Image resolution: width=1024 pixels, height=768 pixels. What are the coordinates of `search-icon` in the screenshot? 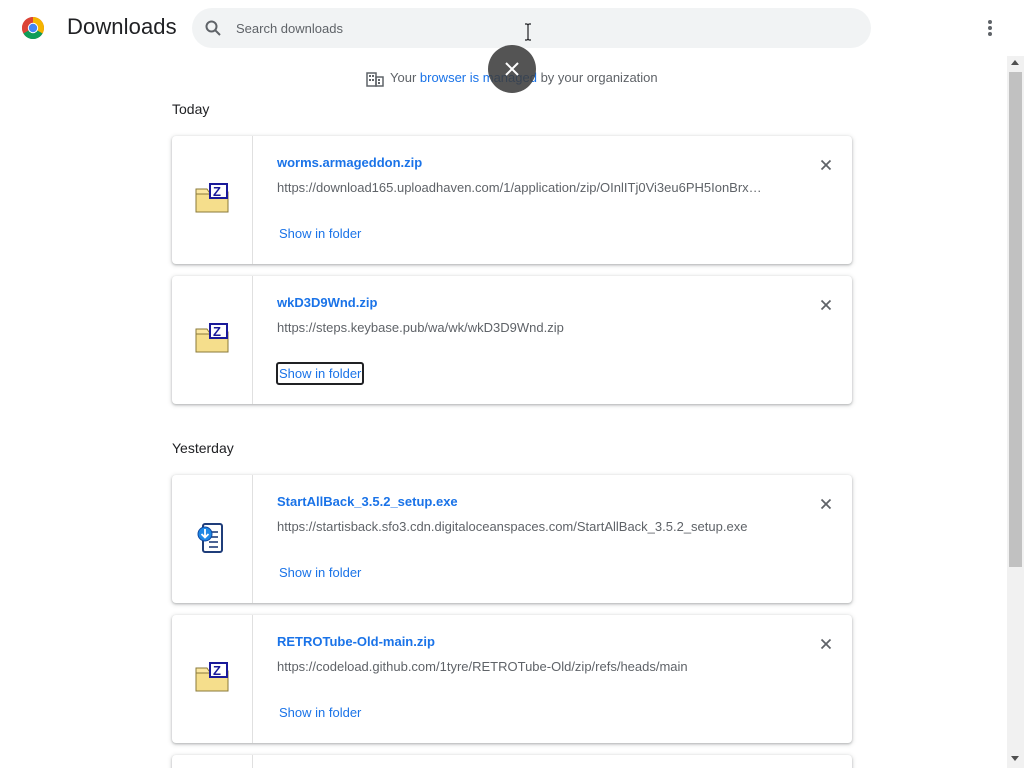 It's located at (213, 28).